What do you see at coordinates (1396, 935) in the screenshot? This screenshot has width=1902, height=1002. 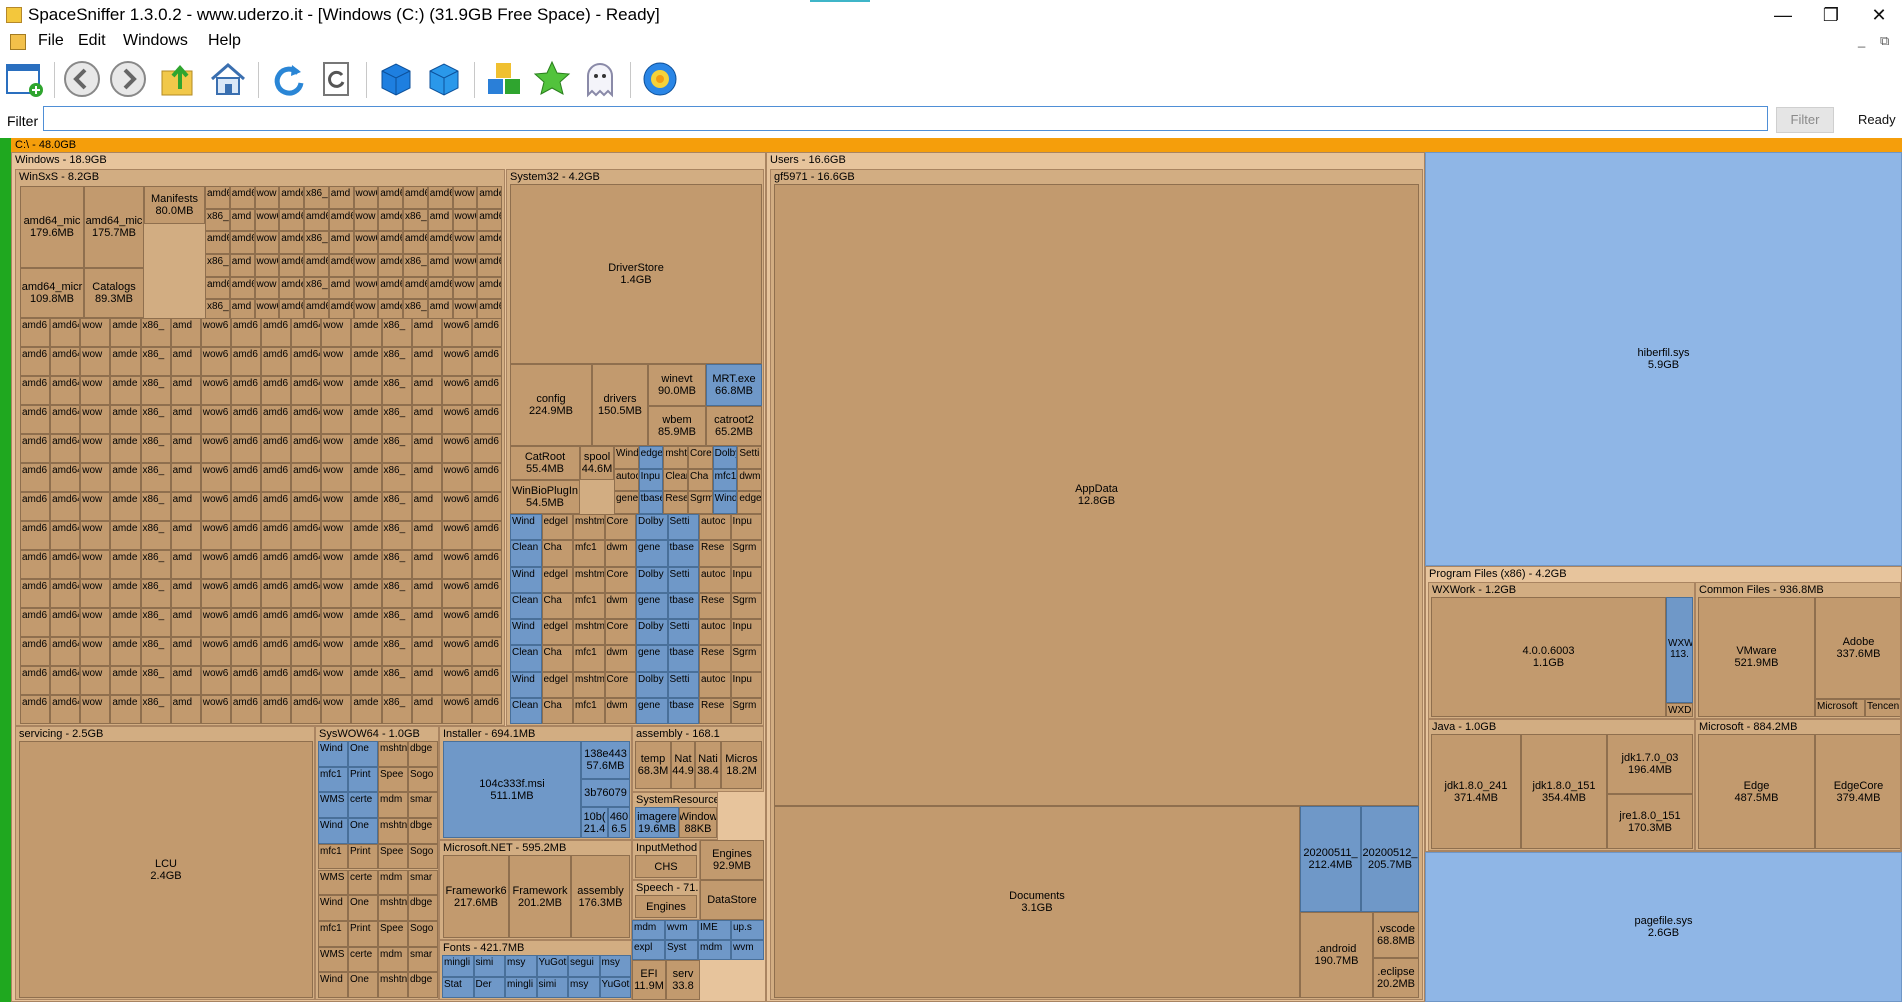 I see `folder-vscode: .vscode 68.8MB` at bounding box center [1396, 935].